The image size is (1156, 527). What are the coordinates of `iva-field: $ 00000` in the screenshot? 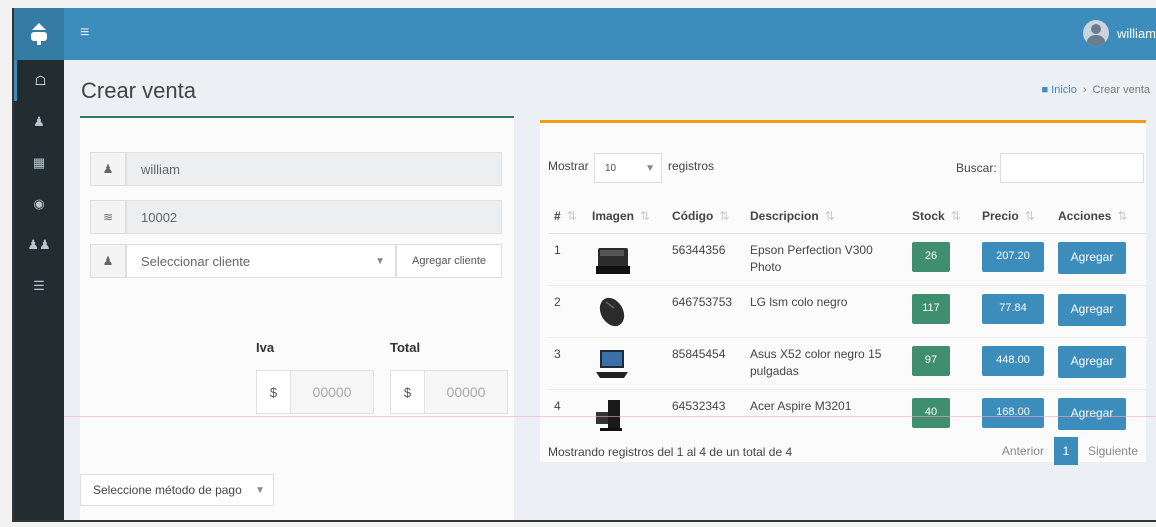 It's located at (315, 392).